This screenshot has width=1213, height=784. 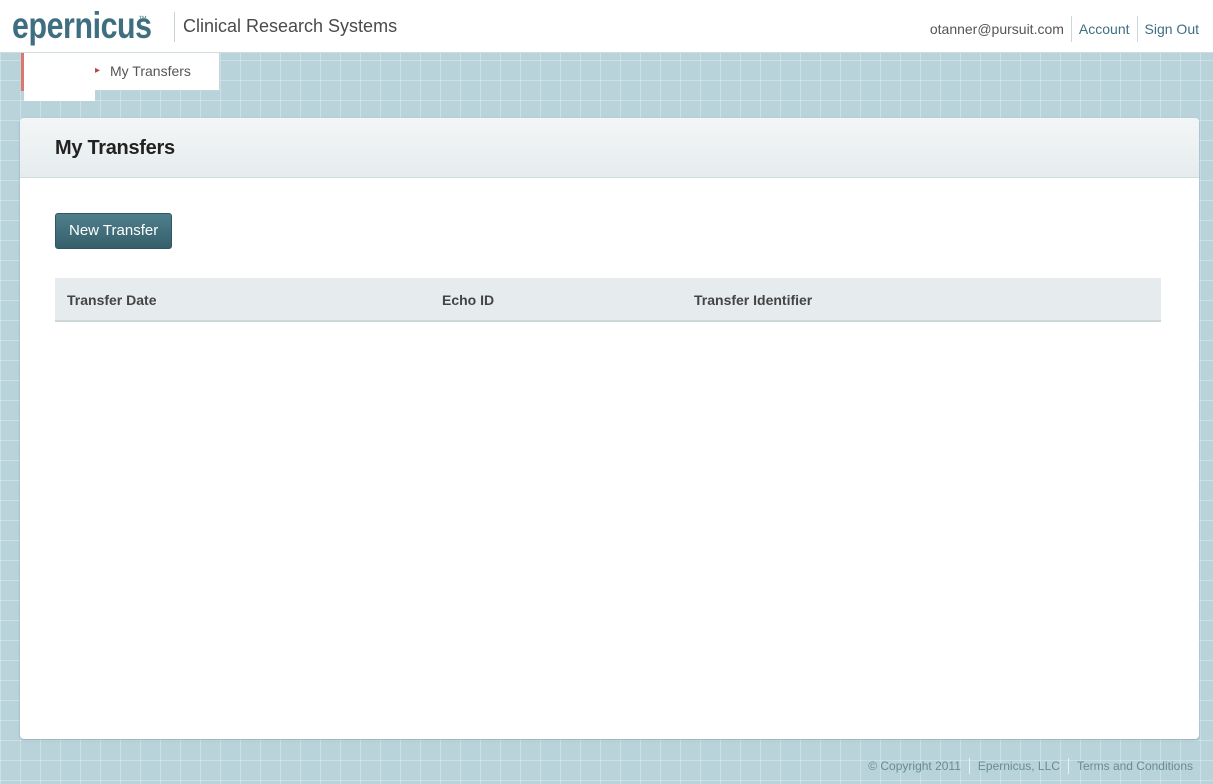 What do you see at coordinates (290, 26) in the screenshot?
I see `app-name: Clinical Research Systems` at bounding box center [290, 26].